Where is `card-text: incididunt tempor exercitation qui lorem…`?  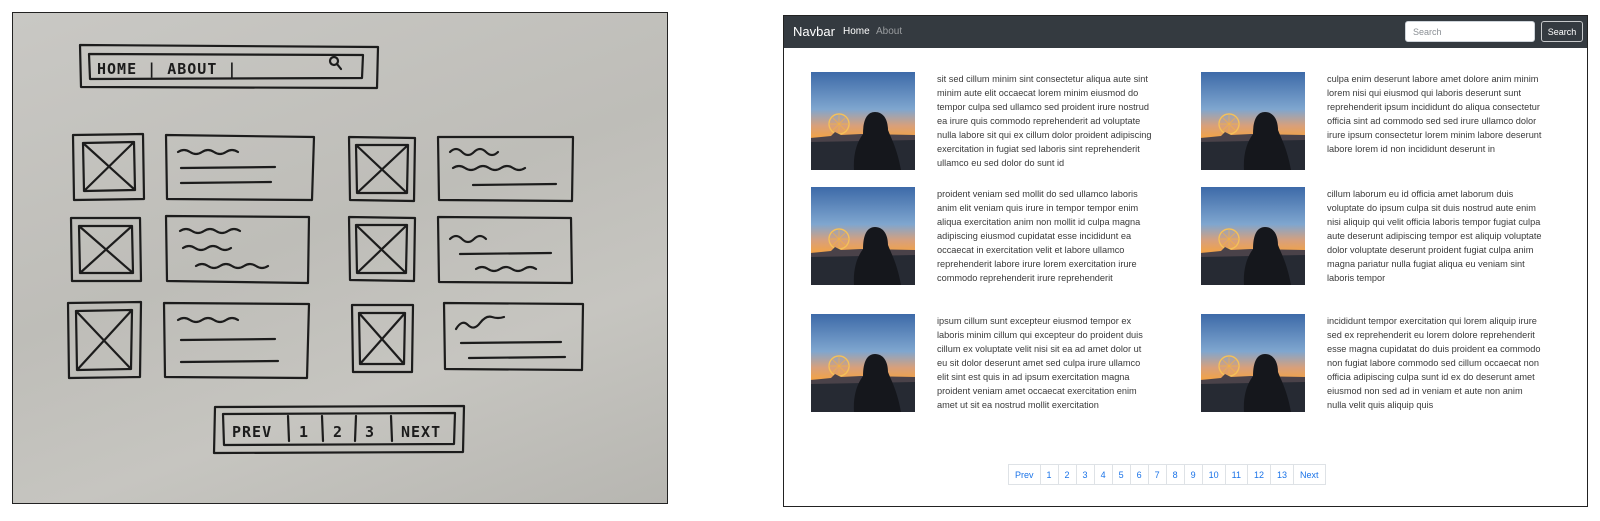 card-text: incididunt tempor exercitation qui lorem… is located at coordinates (1434, 363).